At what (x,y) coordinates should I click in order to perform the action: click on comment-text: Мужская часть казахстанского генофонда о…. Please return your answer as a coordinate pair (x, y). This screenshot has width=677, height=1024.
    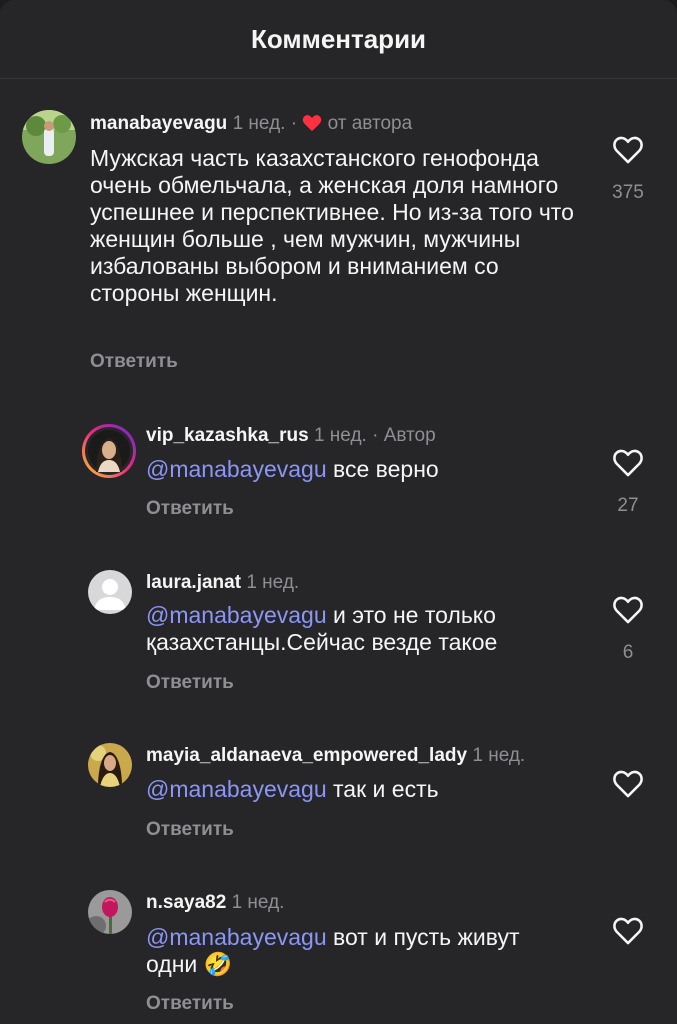
    Looking at the image, I should click on (332, 225).